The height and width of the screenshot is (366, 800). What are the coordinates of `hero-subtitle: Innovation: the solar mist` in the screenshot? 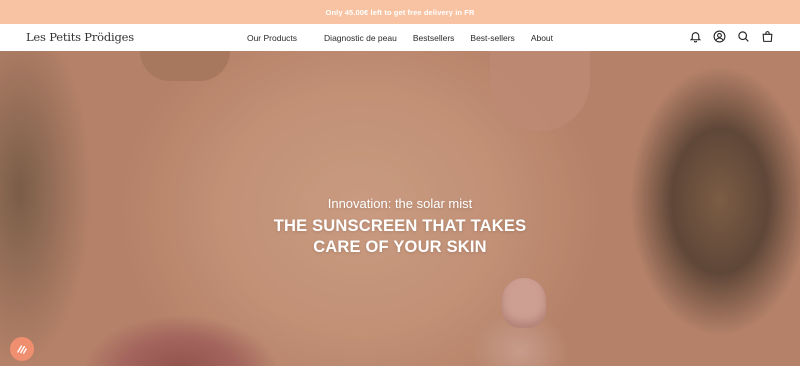 It's located at (400, 203).